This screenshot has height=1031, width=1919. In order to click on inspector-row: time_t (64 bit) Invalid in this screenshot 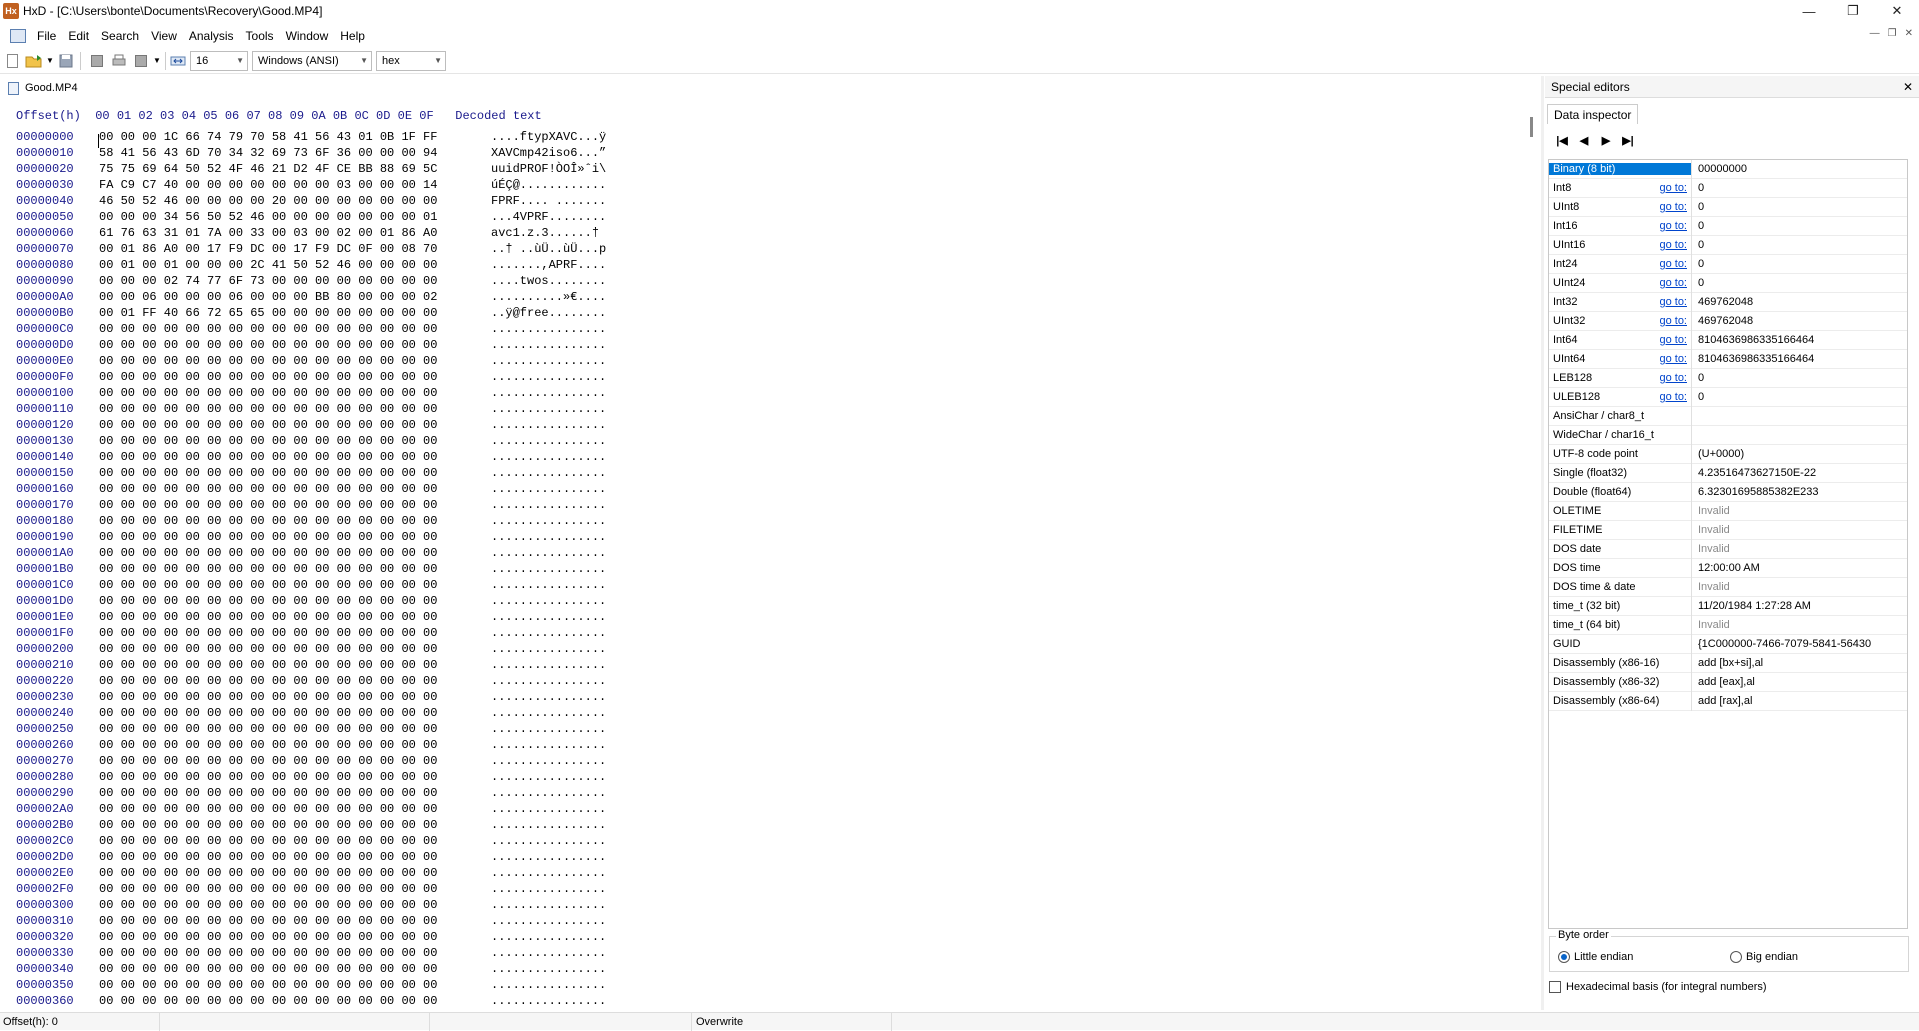, I will do `click(1728, 625)`.